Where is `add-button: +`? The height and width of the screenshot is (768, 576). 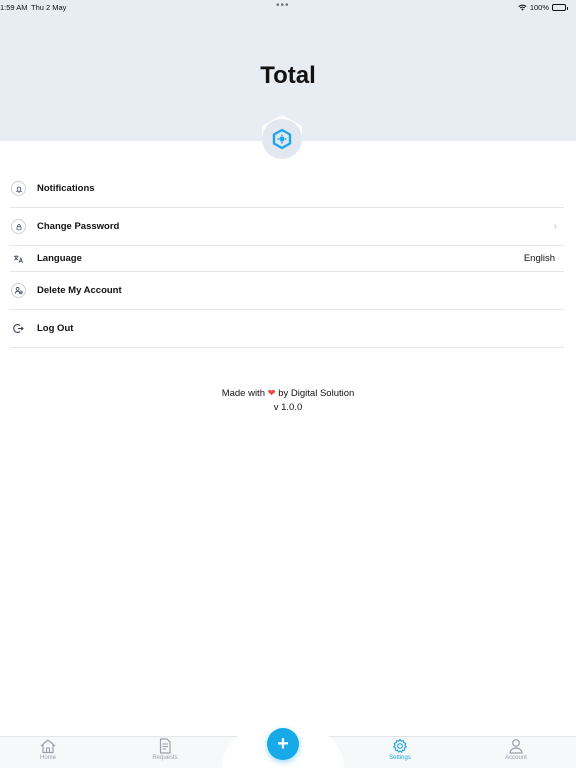
add-button: + is located at coordinates (283, 744).